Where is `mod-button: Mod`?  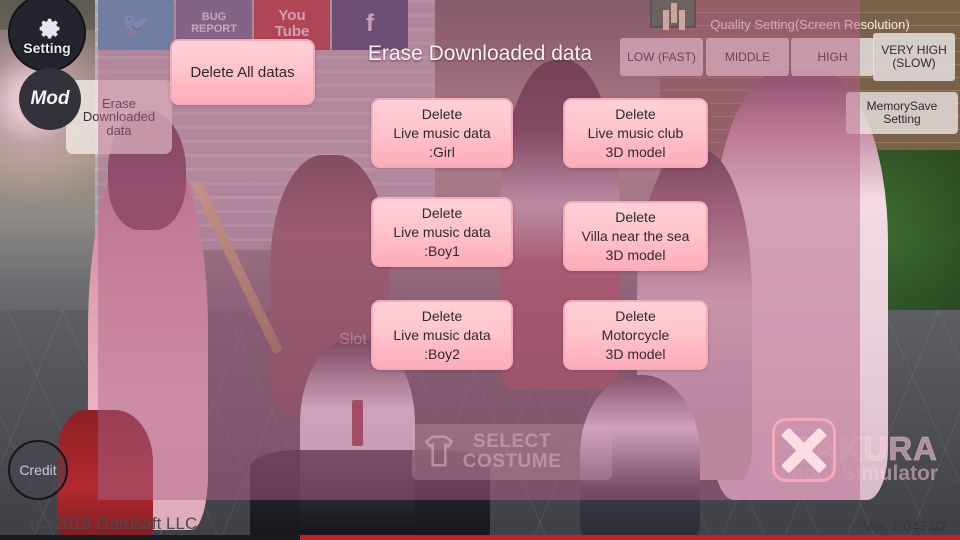 mod-button: Mod is located at coordinates (50, 99).